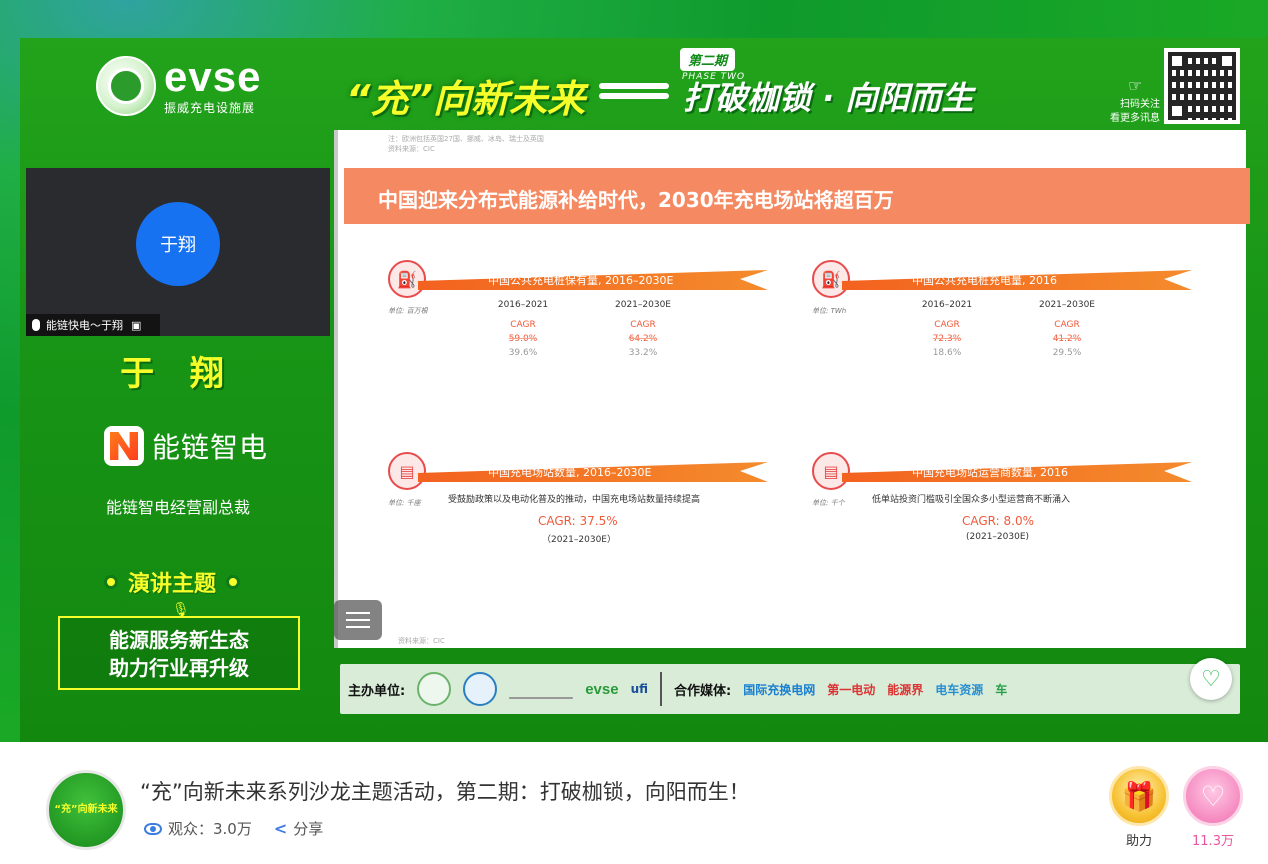 The height and width of the screenshot is (864, 1268). Describe the element at coordinates (829, 311) in the screenshot. I see `quadrant-unit: 单位: TWh` at that location.